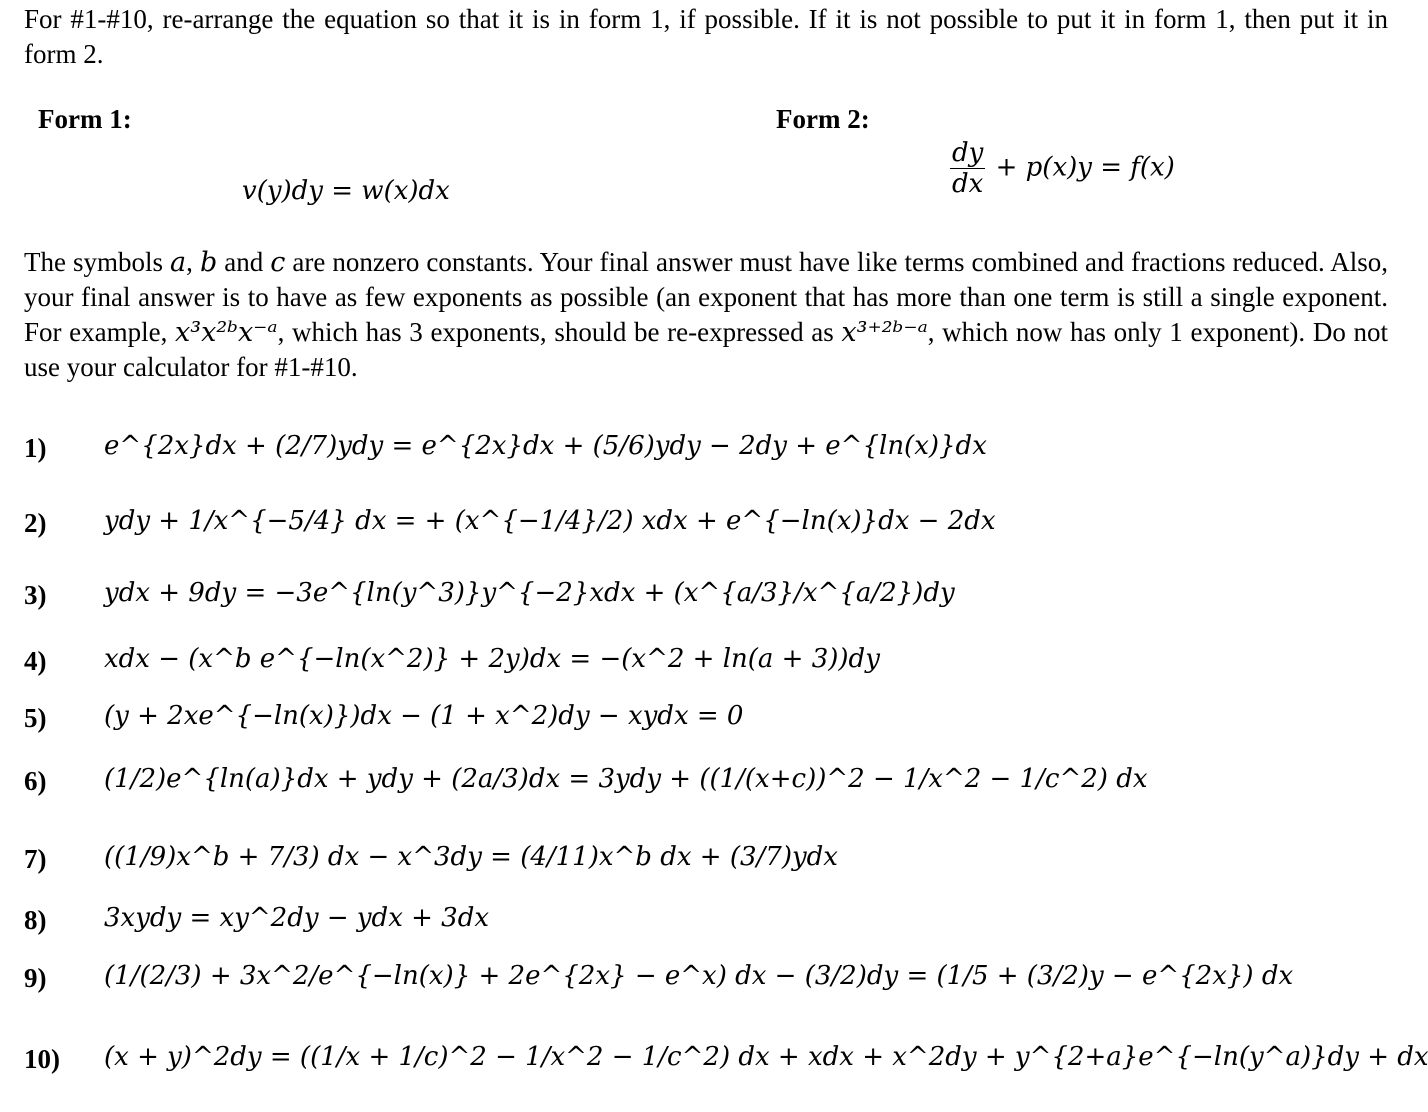 The image size is (1428, 1112). What do you see at coordinates (35, 781) in the screenshot?
I see `problem-number: 6)` at bounding box center [35, 781].